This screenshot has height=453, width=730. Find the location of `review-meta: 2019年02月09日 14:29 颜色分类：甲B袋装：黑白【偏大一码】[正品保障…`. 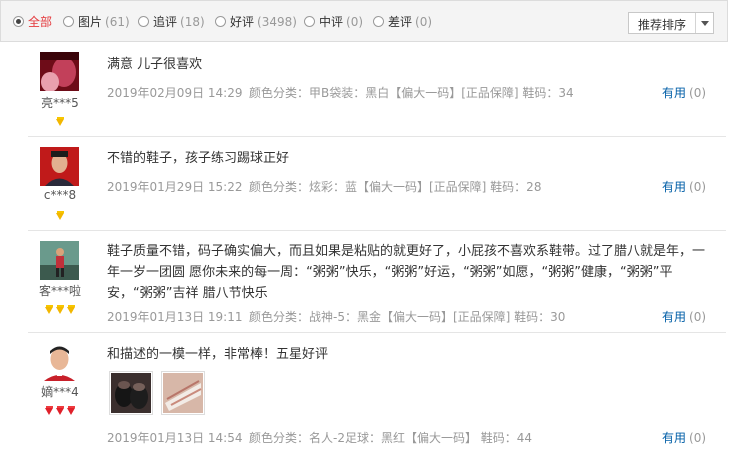

review-meta: 2019年02月09日 14:29 颜色分类：甲B袋装：黑白【偏大一码】[正品保障… is located at coordinates (340, 92).